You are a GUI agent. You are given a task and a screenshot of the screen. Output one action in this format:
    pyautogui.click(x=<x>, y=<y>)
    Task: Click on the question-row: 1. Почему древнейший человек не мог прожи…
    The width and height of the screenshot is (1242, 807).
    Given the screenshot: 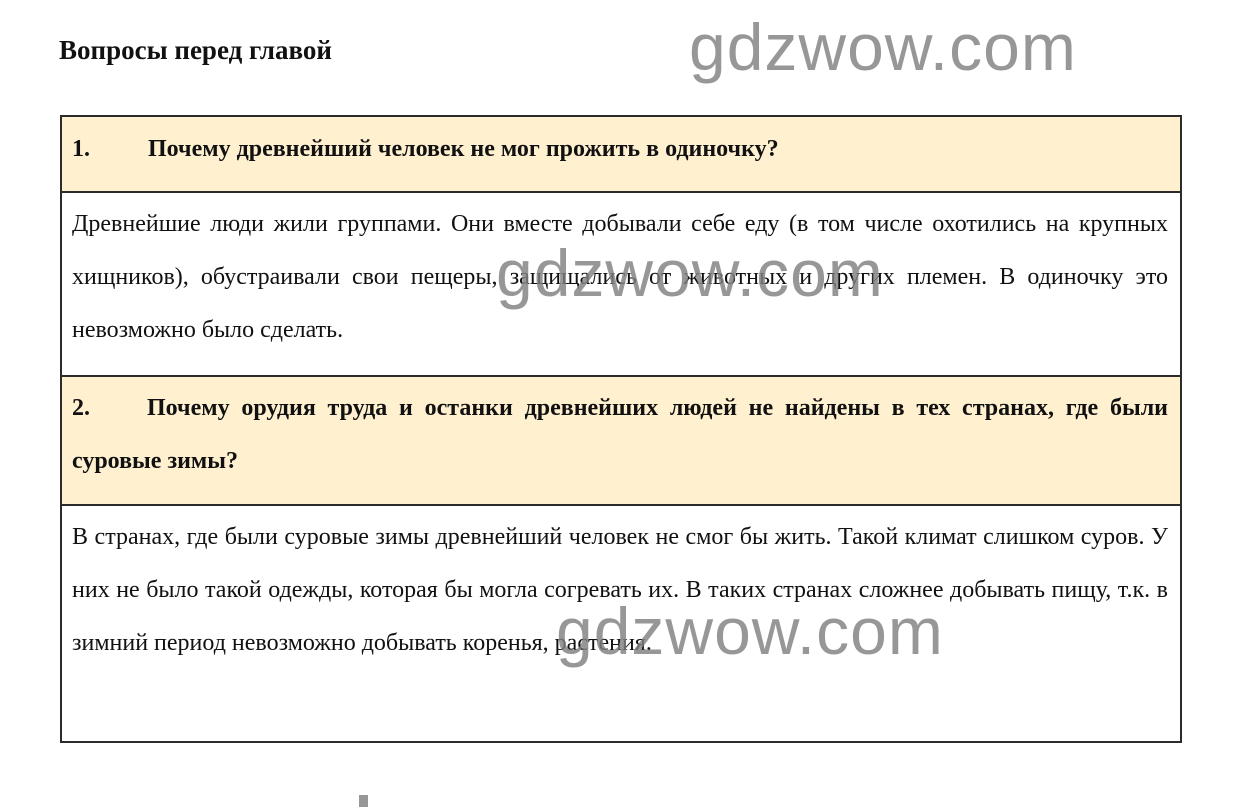 What is the action you would take?
    pyautogui.click(x=621, y=154)
    